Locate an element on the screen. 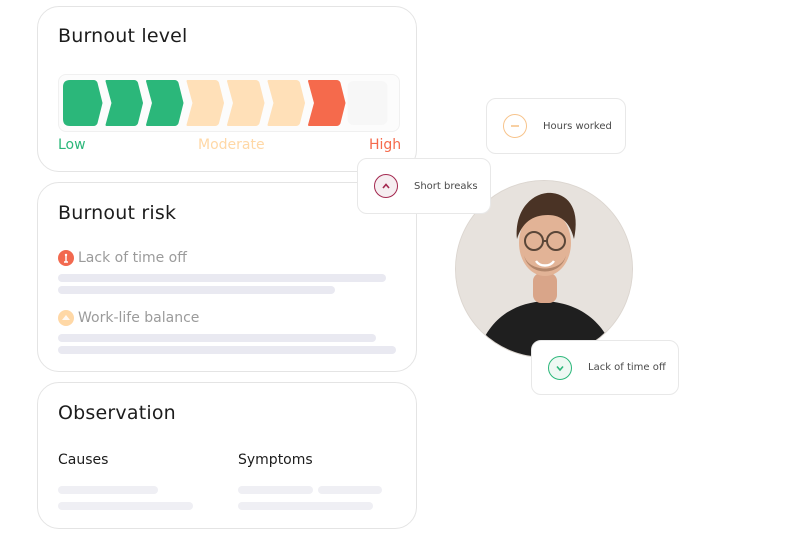 This screenshot has height=536, width=800. chip-label: Short breaks is located at coordinates (446, 186).